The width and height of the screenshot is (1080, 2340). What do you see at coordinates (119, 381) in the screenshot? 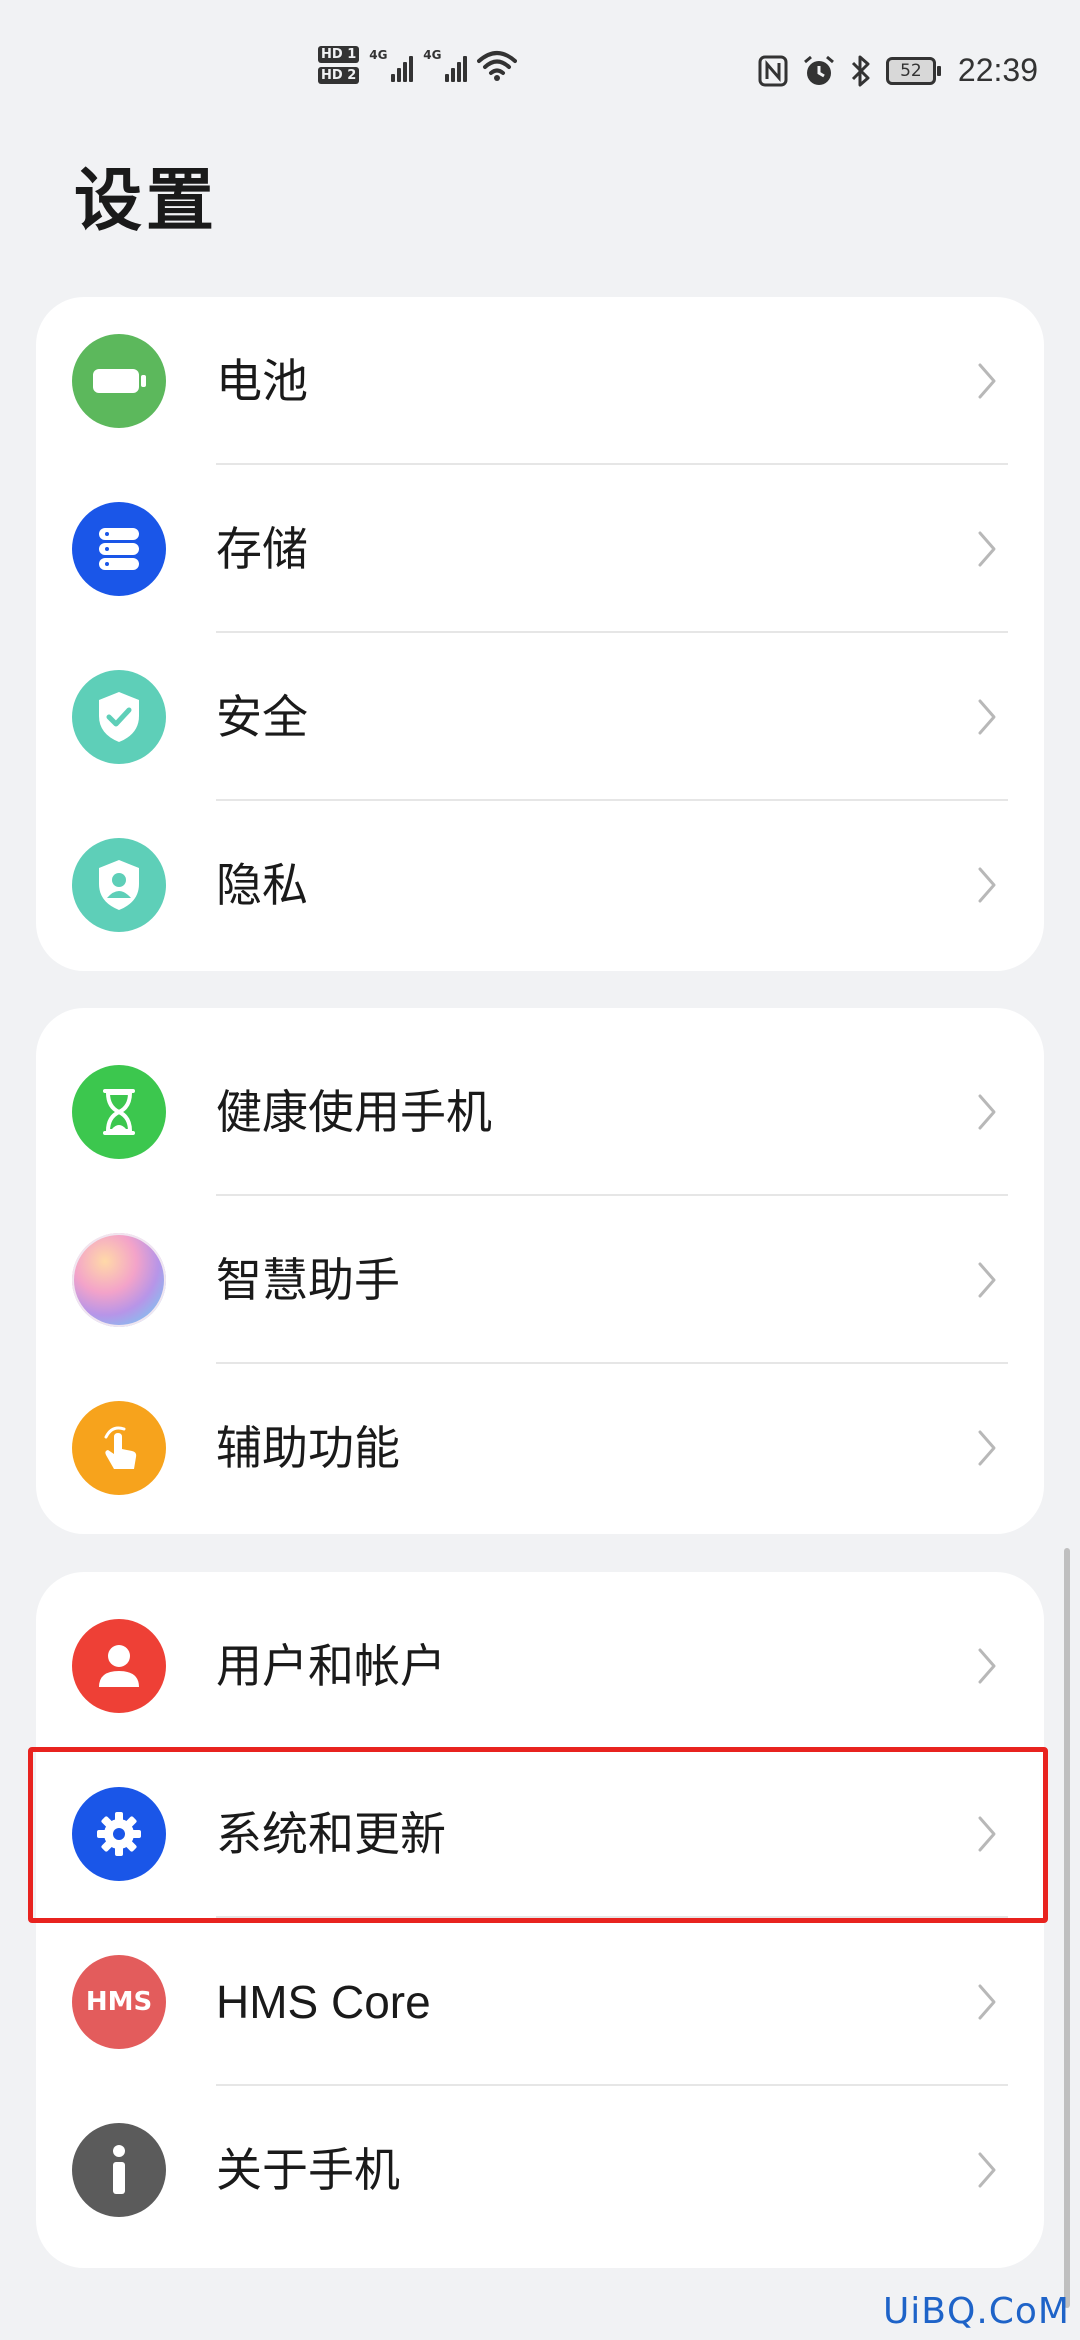
I see `battery-icon` at bounding box center [119, 381].